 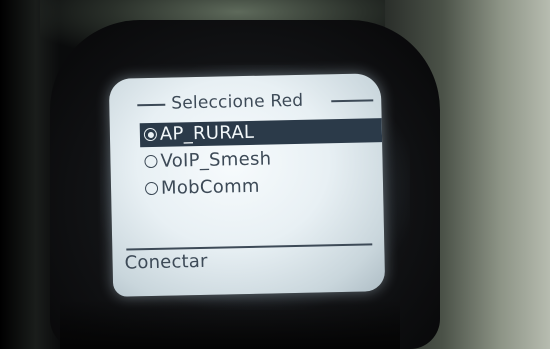 What do you see at coordinates (151, 105) in the screenshot?
I see `header-rule-left` at bounding box center [151, 105].